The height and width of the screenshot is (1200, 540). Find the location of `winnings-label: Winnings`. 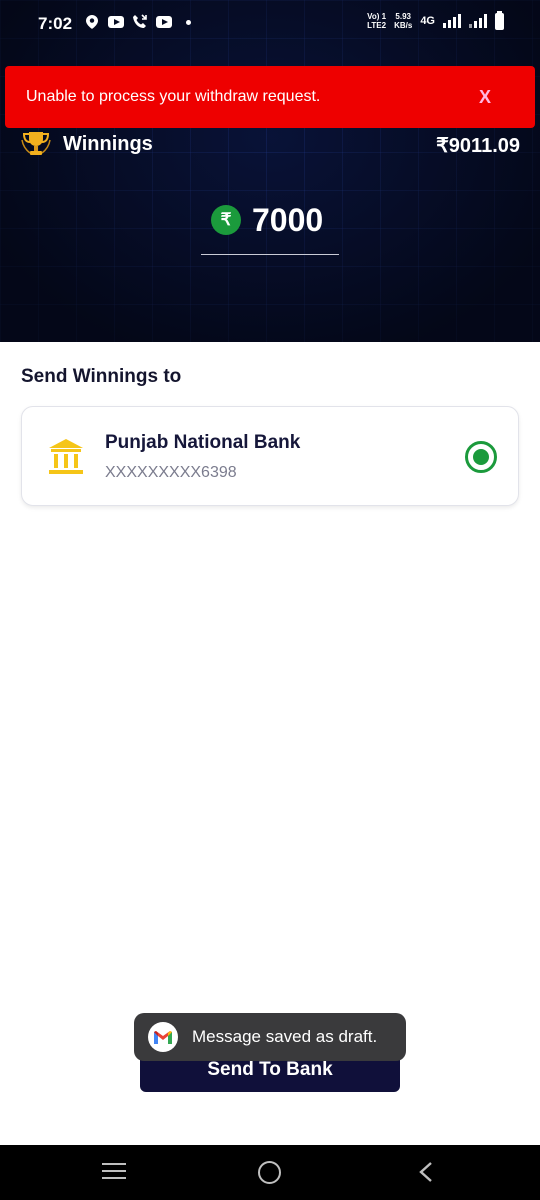

winnings-label: Winnings is located at coordinates (108, 144).